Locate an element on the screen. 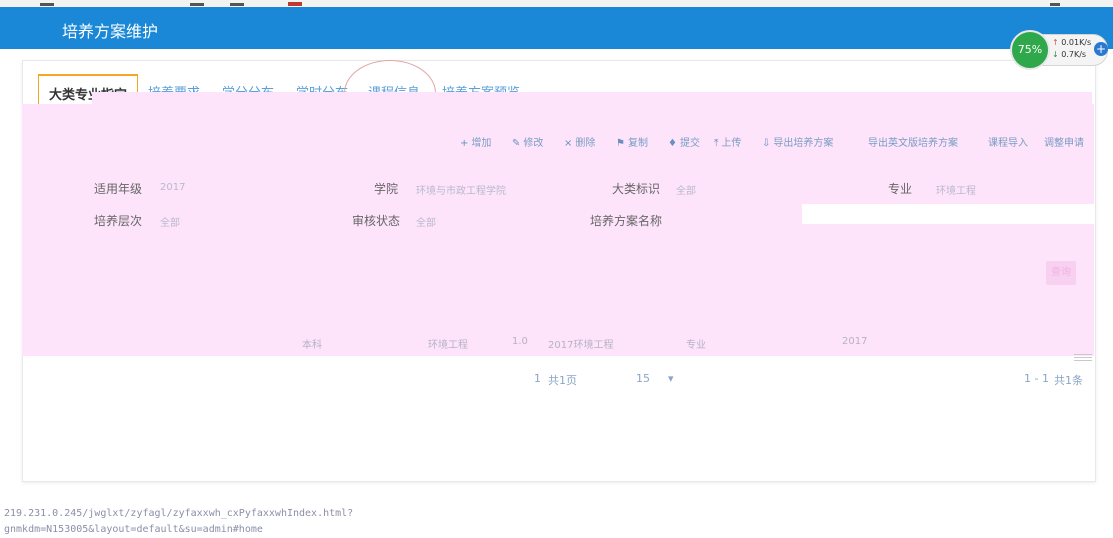  category-select: 全部 is located at coordinates (686, 189).